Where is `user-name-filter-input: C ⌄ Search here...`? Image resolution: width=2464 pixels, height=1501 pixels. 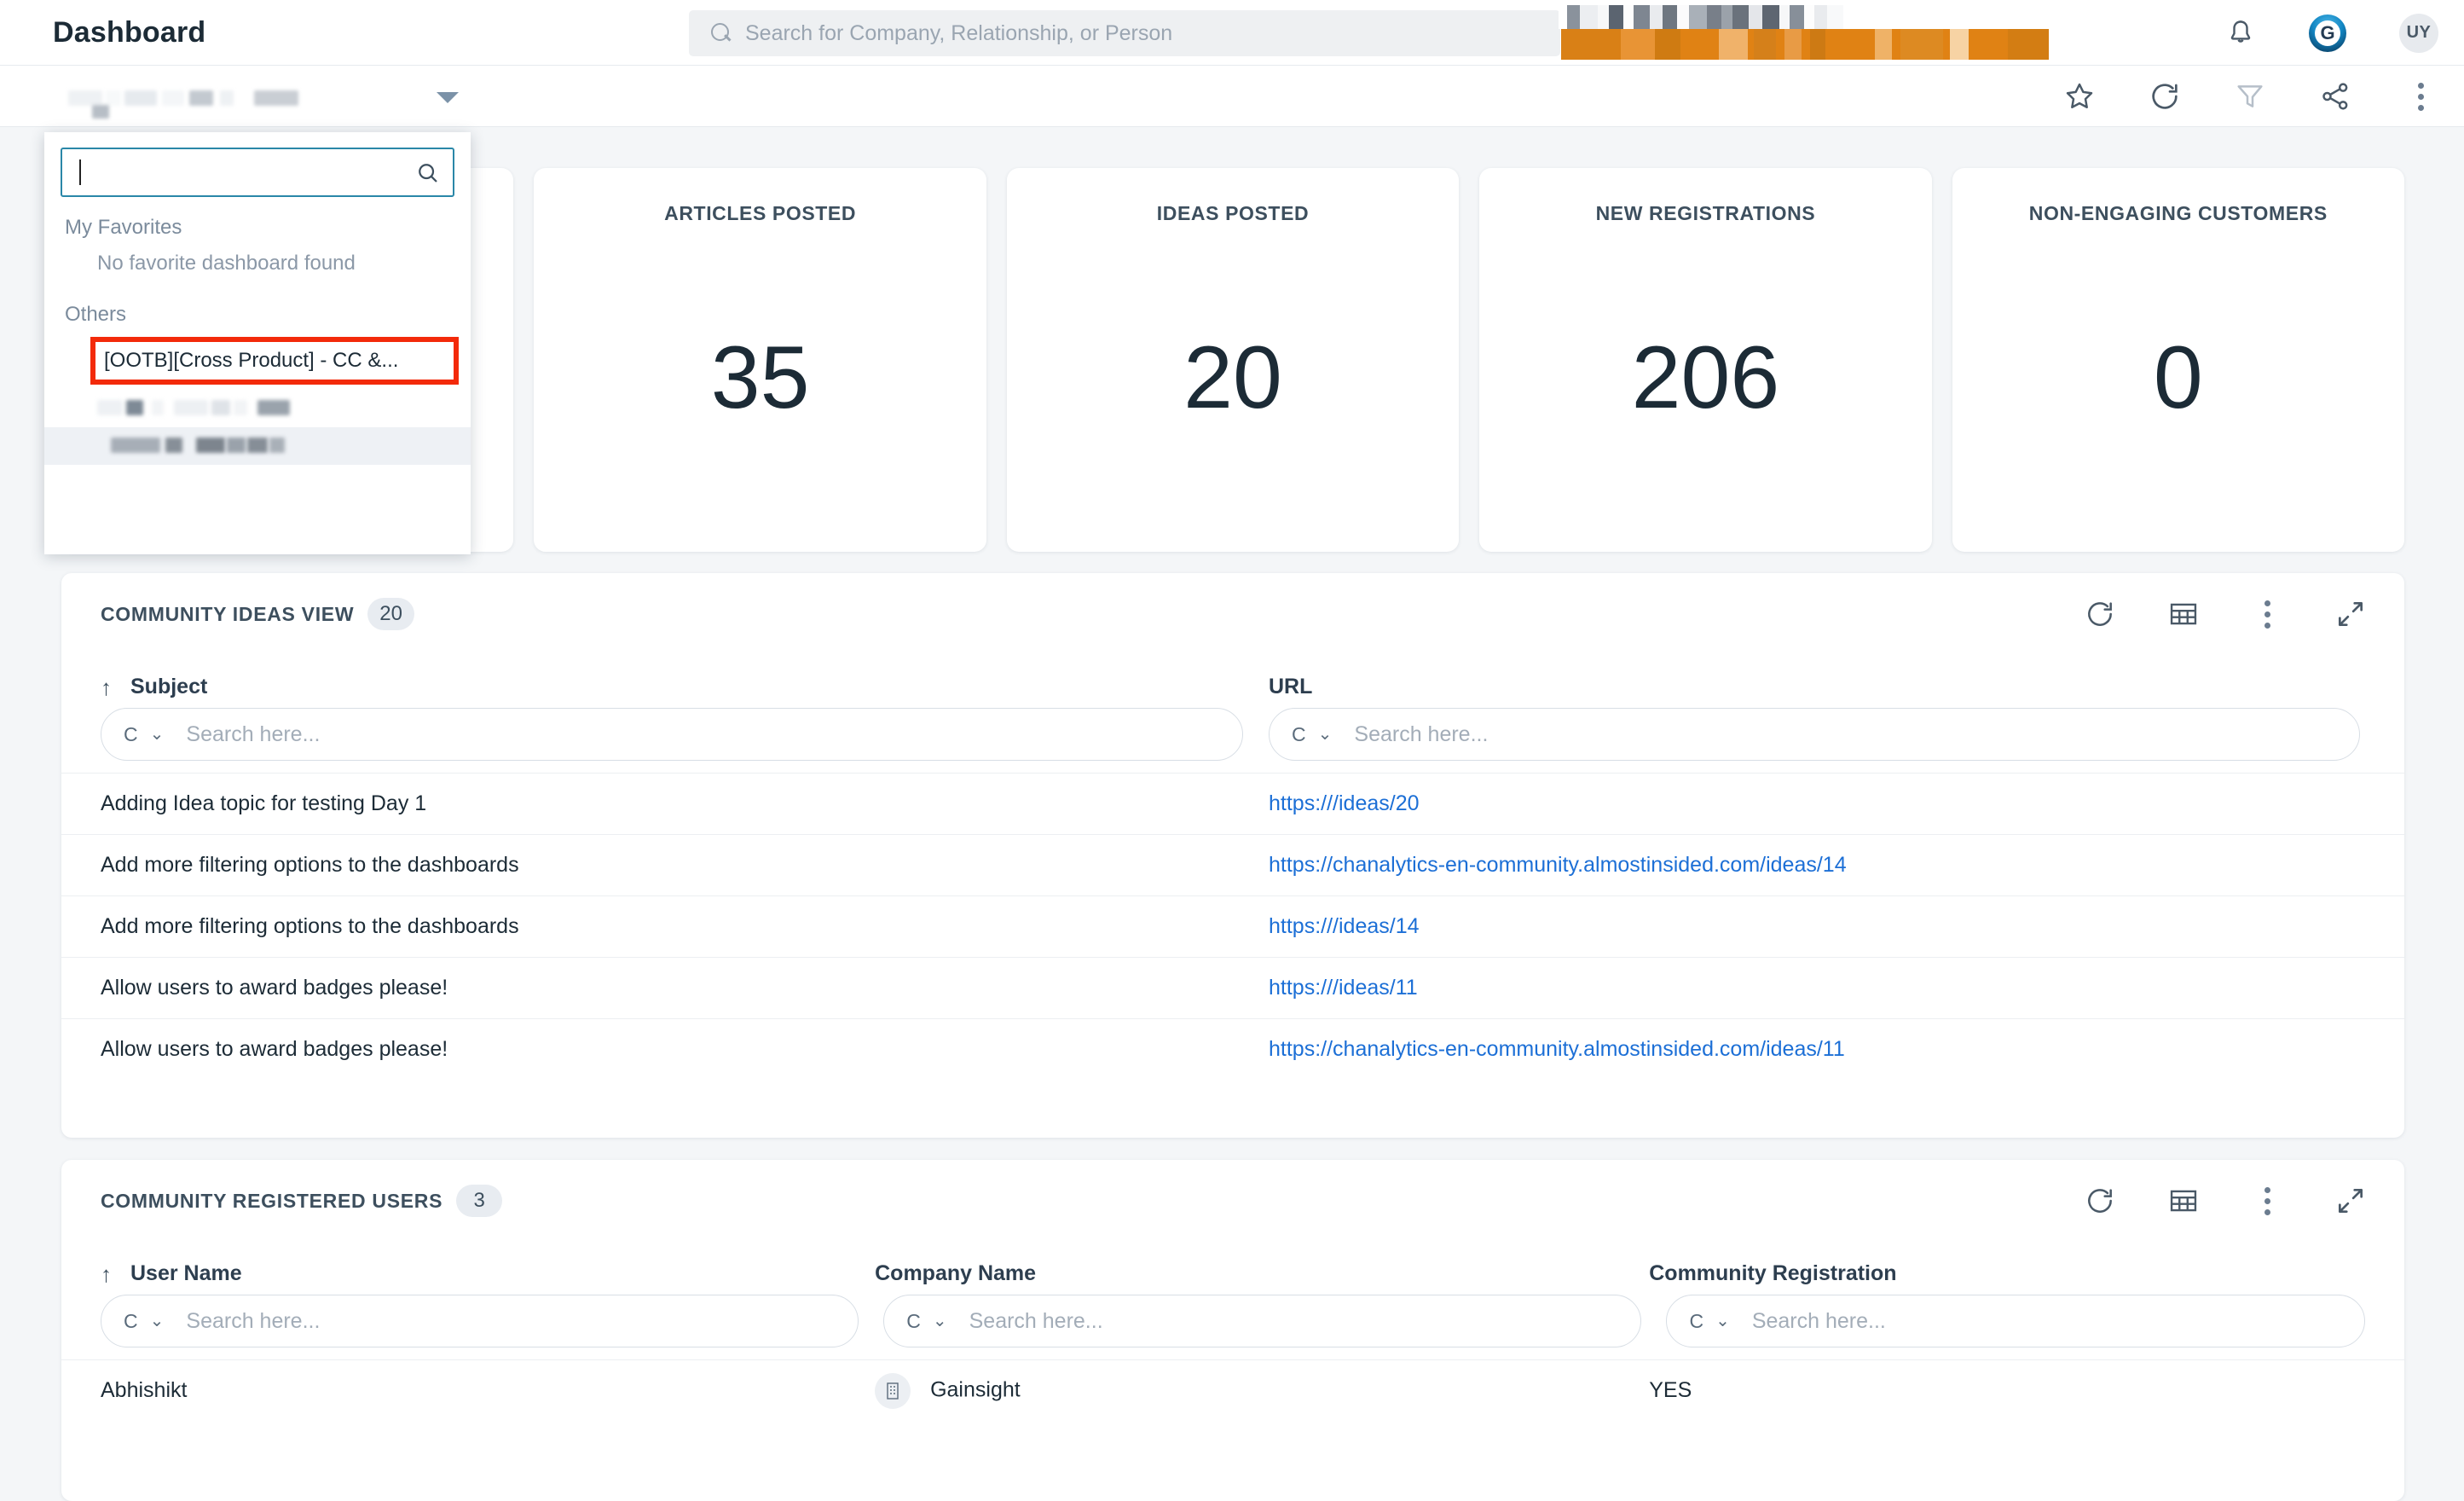 user-name-filter-input: C ⌄ Search here... is located at coordinates (480, 1321).